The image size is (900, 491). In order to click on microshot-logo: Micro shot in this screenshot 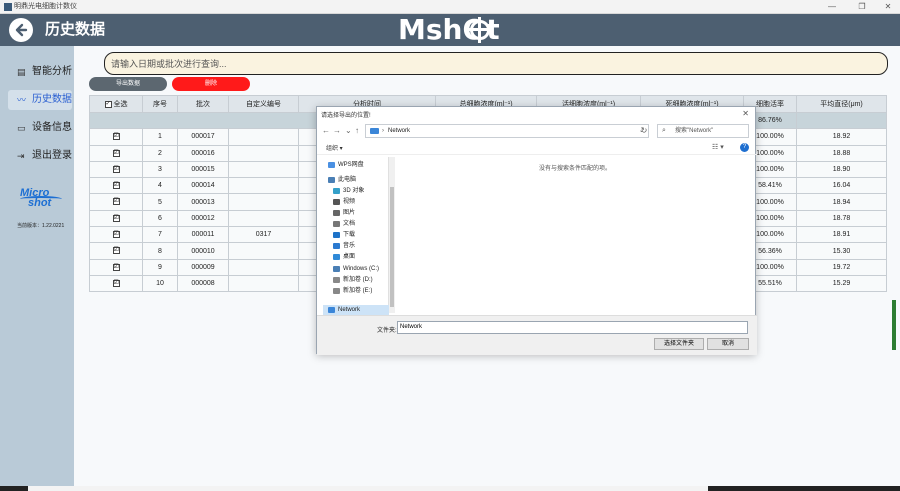, I will do `click(41, 199)`.